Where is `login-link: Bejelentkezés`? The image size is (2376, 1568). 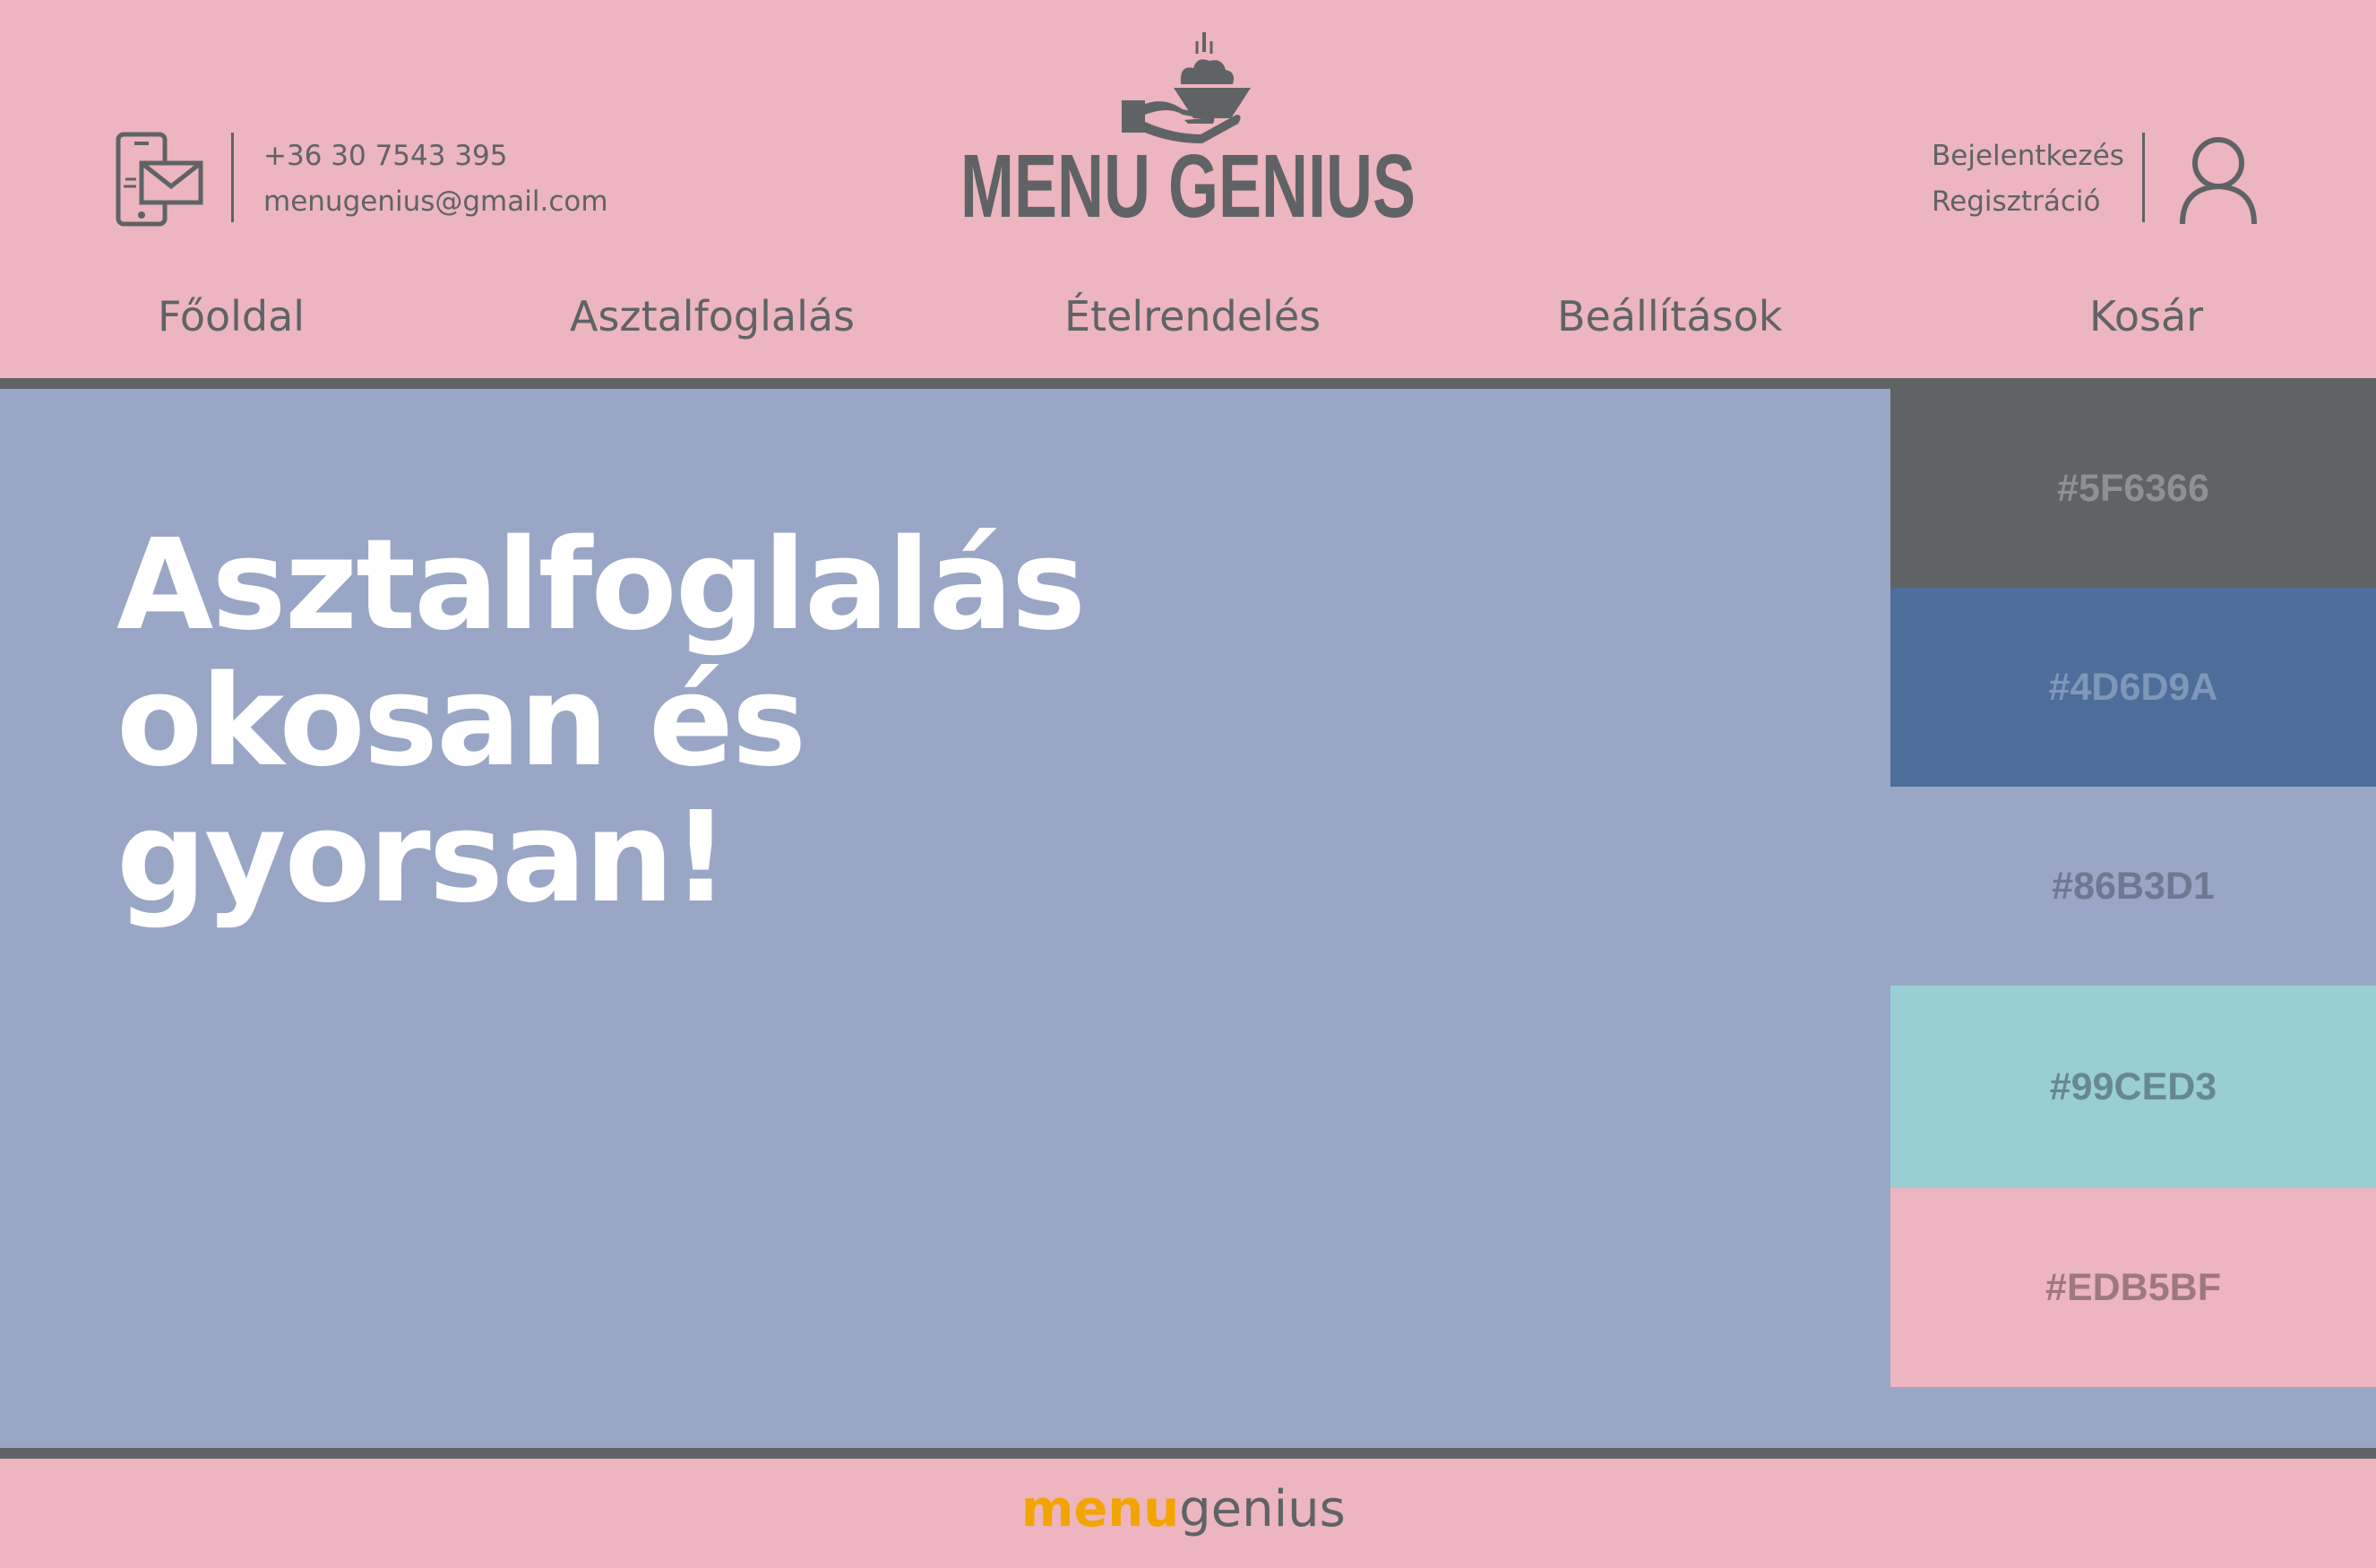 login-link: Bejelentkezés is located at coordinates (2028, 156).